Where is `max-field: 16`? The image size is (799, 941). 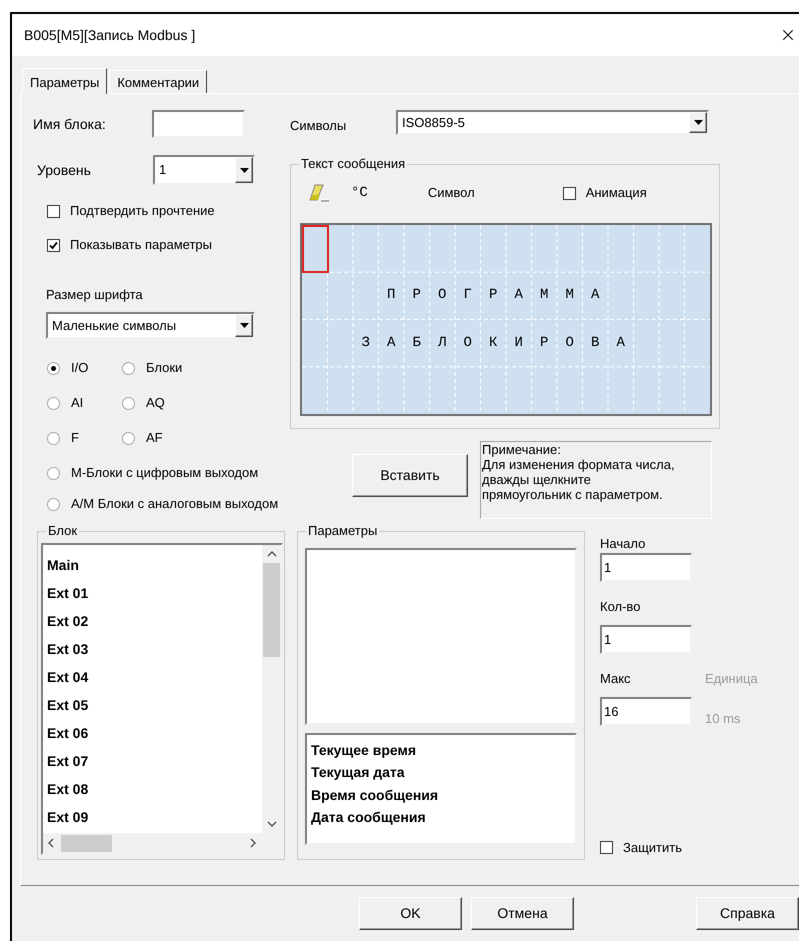 max-field: 16 is located at coordinates (646, 711).